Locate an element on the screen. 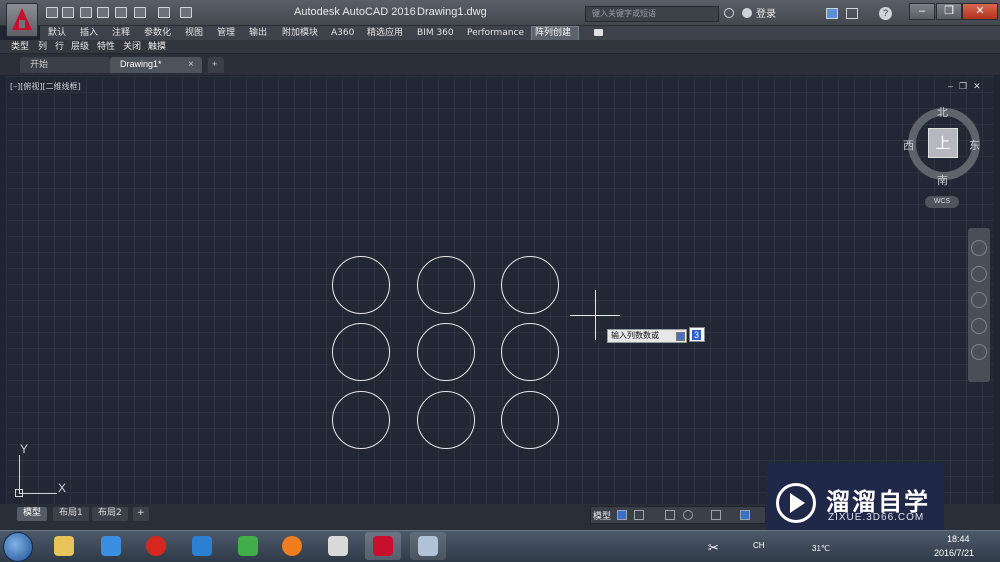 Image resolution: width=1000 pixels, height=562 pixels. tab-home: 默认 is located at coordinates (57, 33).